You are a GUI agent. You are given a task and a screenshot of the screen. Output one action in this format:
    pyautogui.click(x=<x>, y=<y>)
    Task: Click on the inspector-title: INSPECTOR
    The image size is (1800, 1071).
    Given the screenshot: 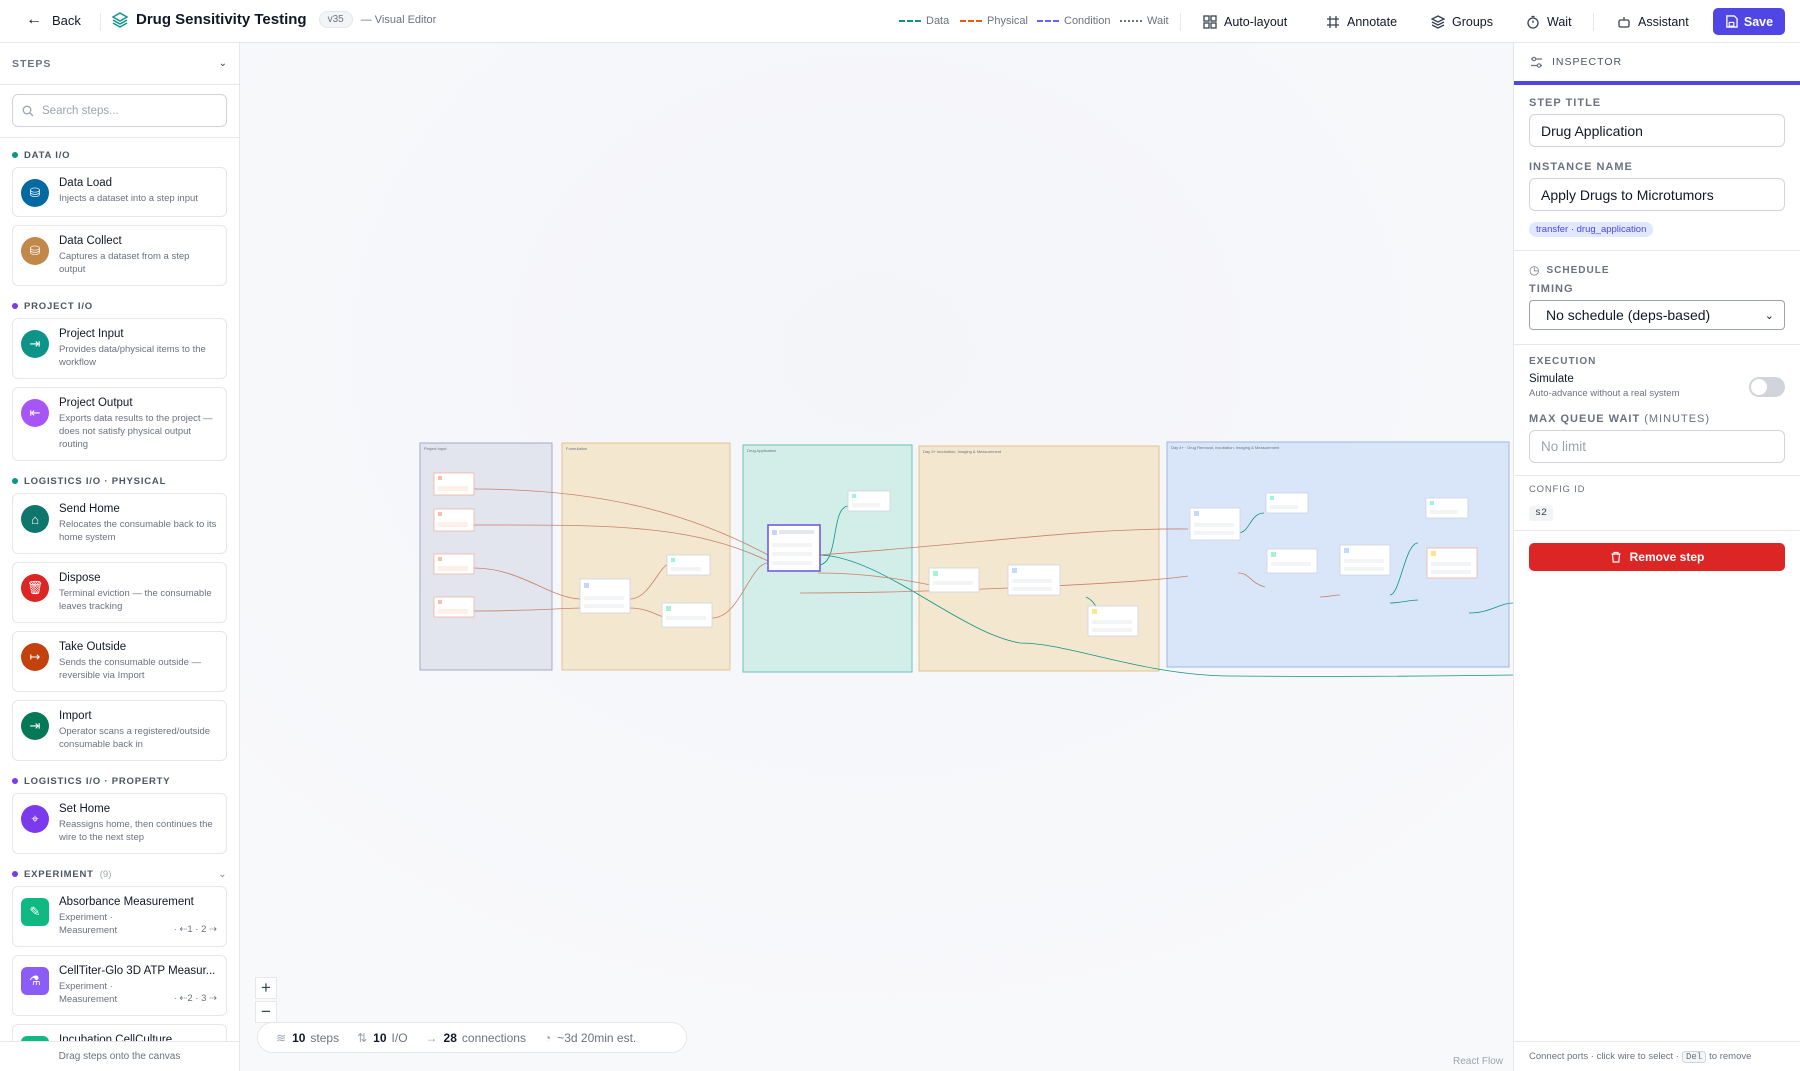 What is the action you would take?
    pyautogui.click(x=1587, y=62)
    